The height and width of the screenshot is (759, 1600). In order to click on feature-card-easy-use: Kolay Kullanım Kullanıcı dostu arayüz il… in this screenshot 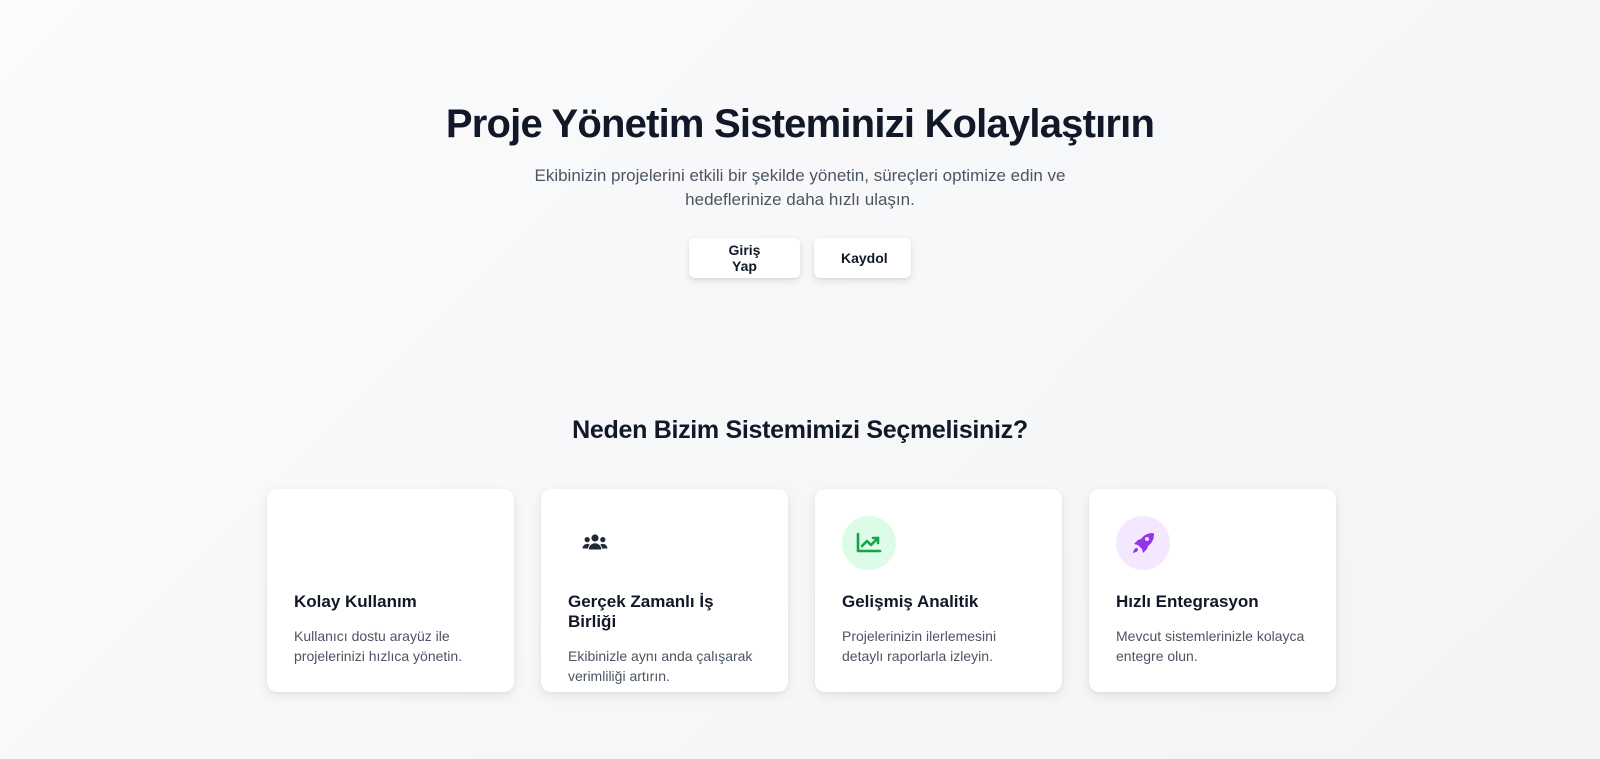, I will do `click(390, 590)`.